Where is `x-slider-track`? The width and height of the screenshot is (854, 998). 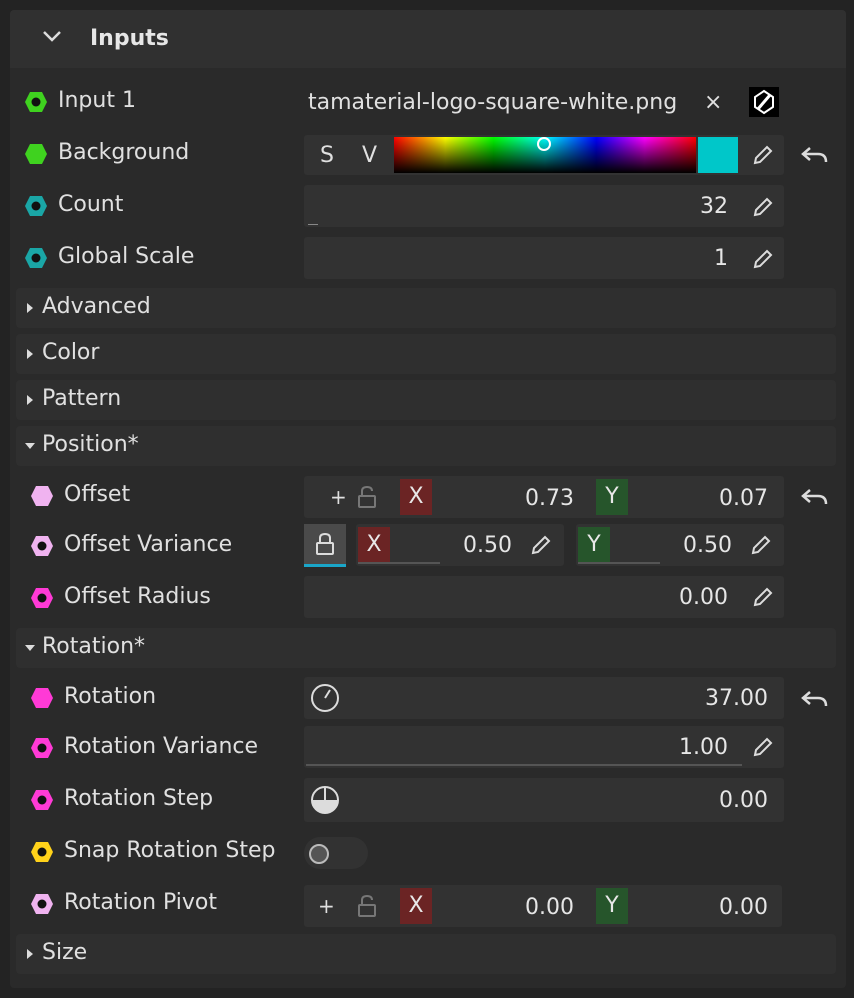 x-slider-track is located at coordinates (399, 563).